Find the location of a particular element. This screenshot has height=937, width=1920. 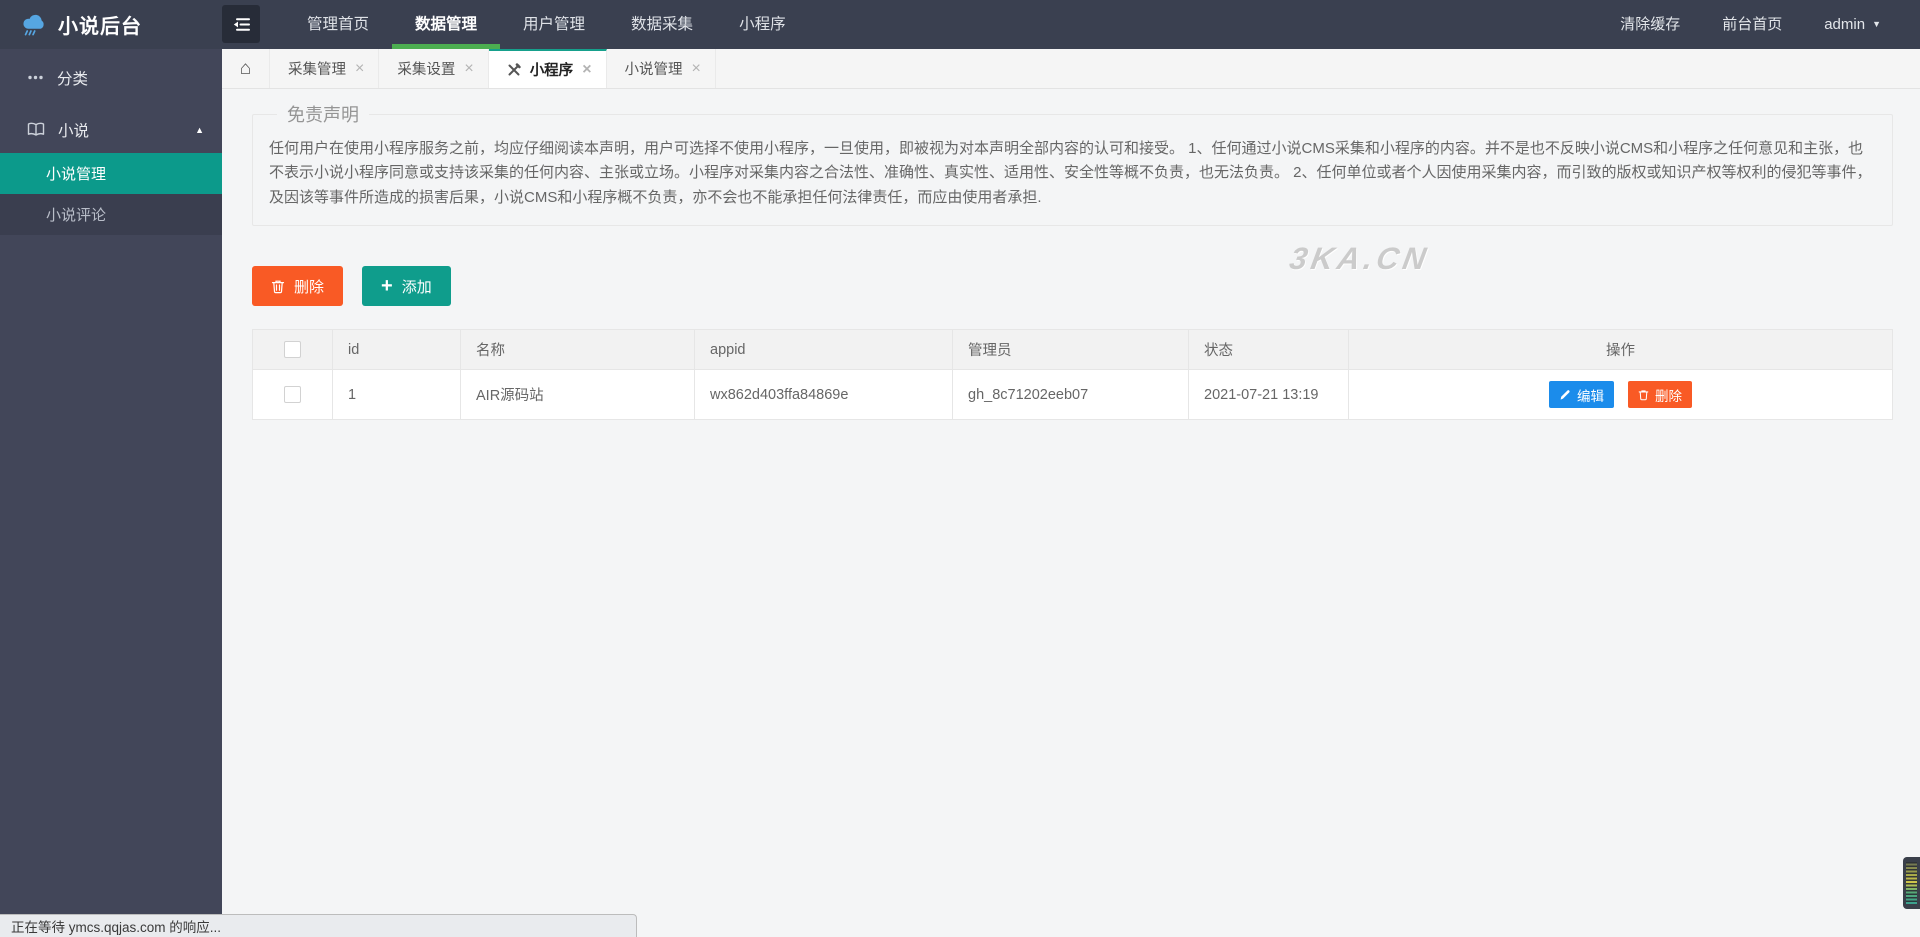

disclaimer-title: 免责声明 is located at coordinates (323, 115).